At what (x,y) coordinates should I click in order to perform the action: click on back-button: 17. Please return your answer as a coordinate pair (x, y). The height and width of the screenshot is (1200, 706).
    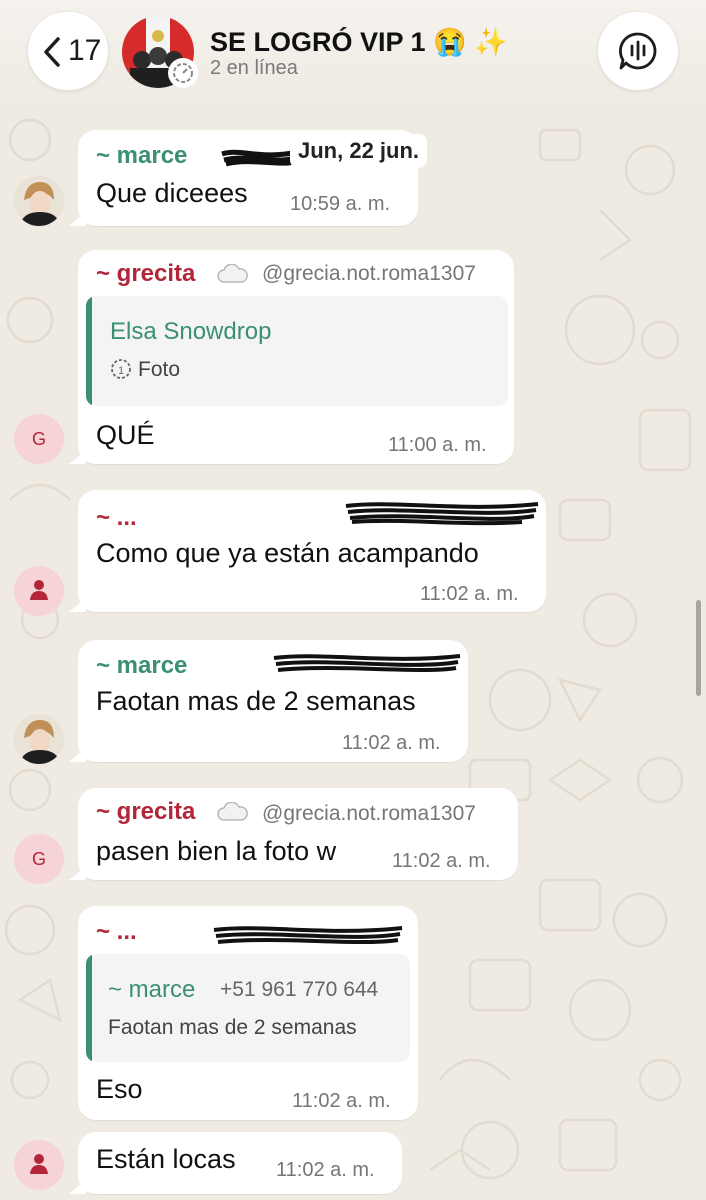
    Looking at the image, I should click on (68, 51).